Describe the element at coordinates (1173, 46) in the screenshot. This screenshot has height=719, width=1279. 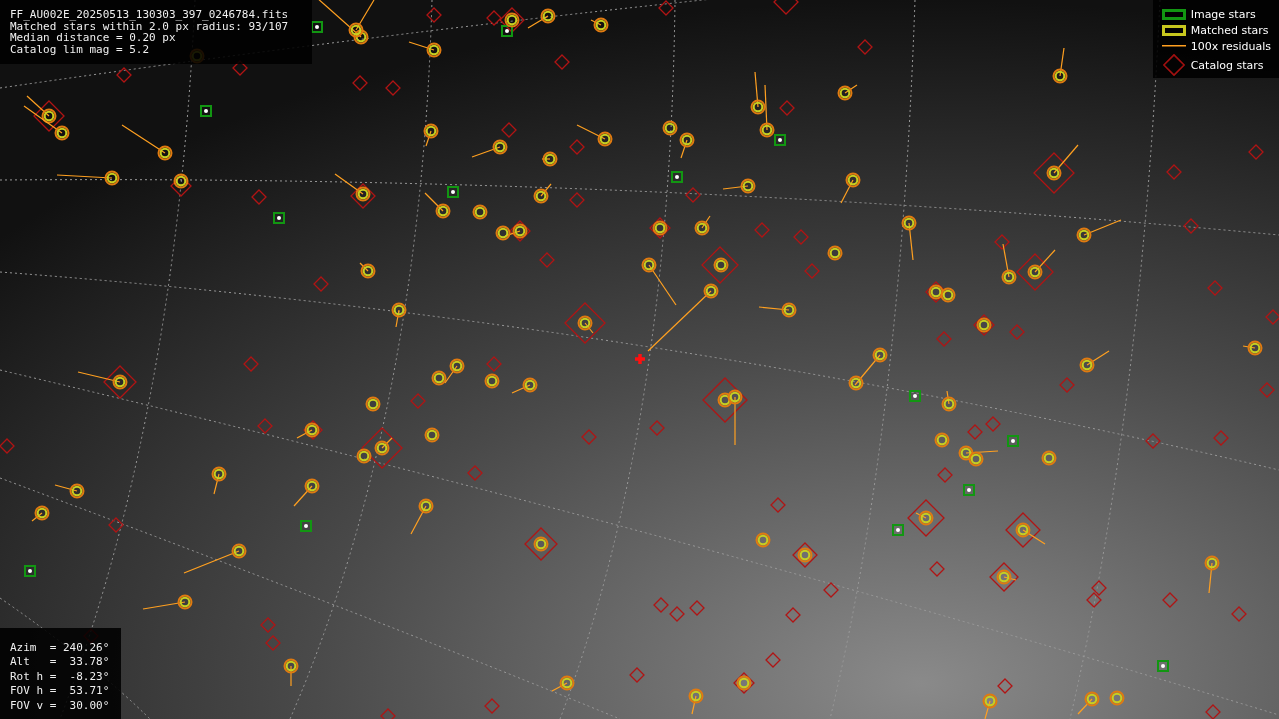
I see `line-icon` at that location.